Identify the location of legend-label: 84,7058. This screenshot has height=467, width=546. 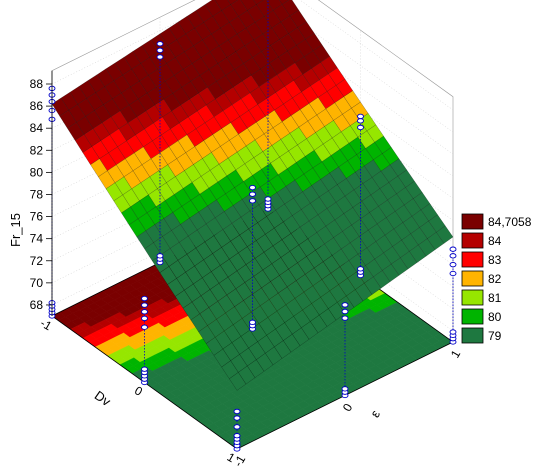
(510, 222).